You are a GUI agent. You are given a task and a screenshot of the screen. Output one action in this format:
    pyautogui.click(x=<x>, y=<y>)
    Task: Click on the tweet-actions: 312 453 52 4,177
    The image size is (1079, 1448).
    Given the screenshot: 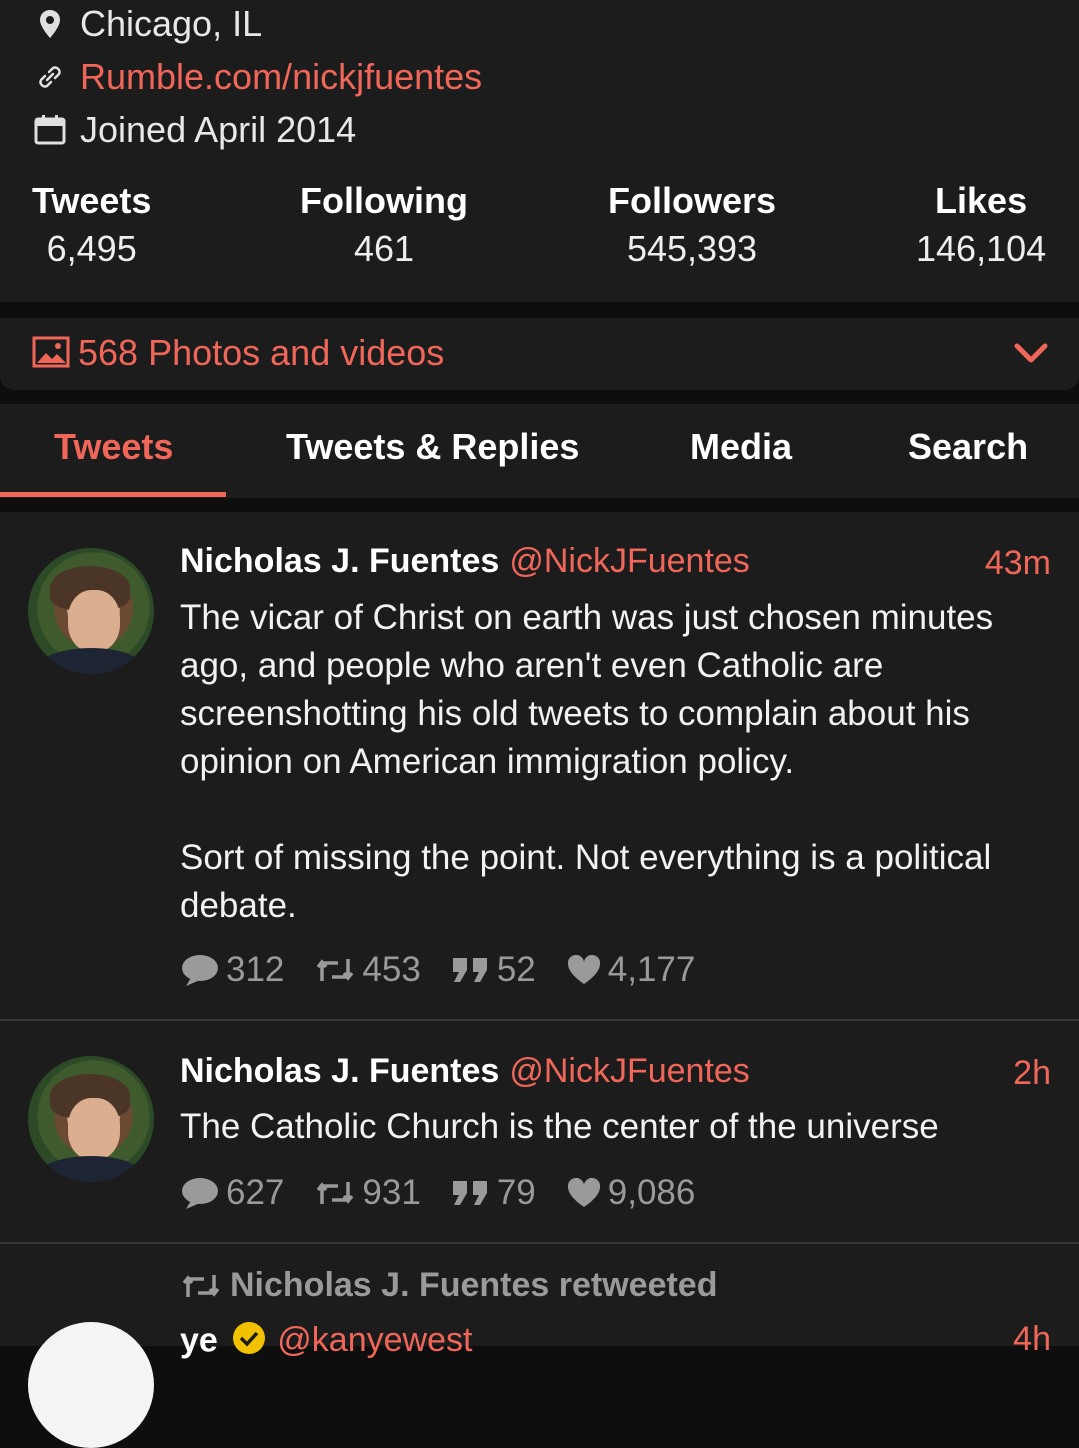 What is the action you would take?
    pyautogui.click(x=452, y=970)
    